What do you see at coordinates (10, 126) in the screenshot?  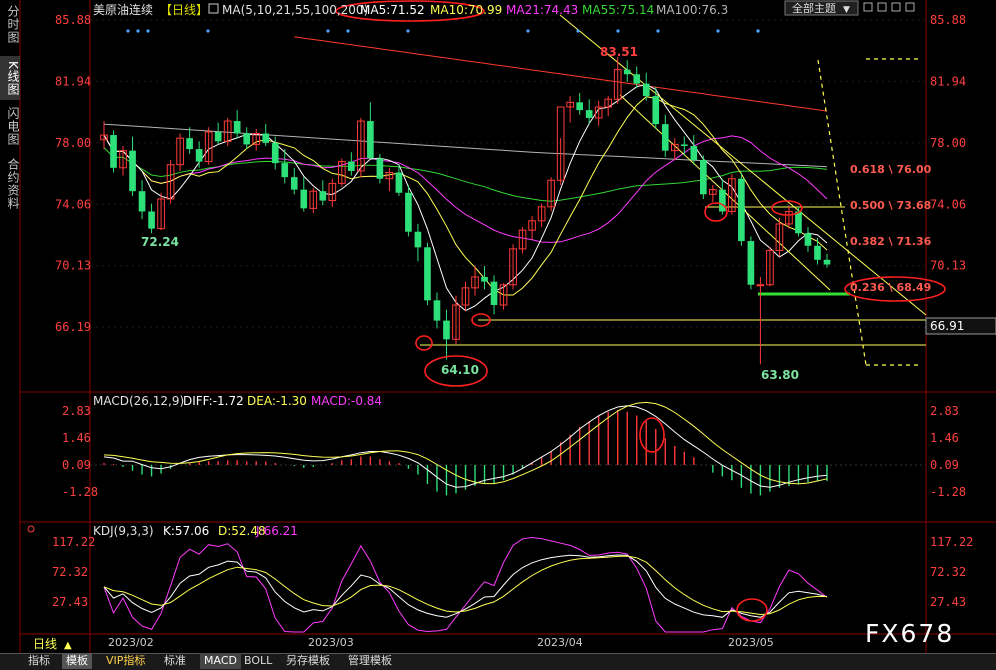 I see `sidebar-tab-lightning: 闪电图` at bounding box center [10, 126].